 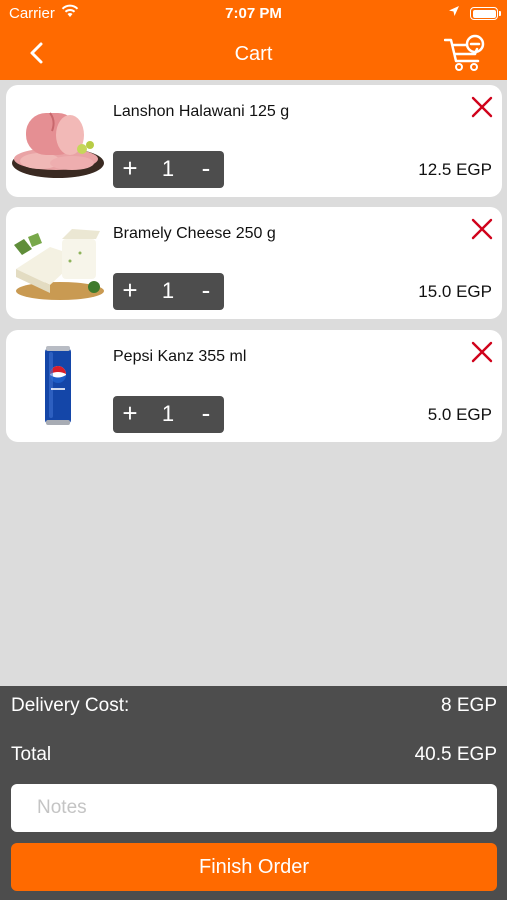 I want to click on product-name: Bramely Cheese 250 g, so click(x=194, y=233).